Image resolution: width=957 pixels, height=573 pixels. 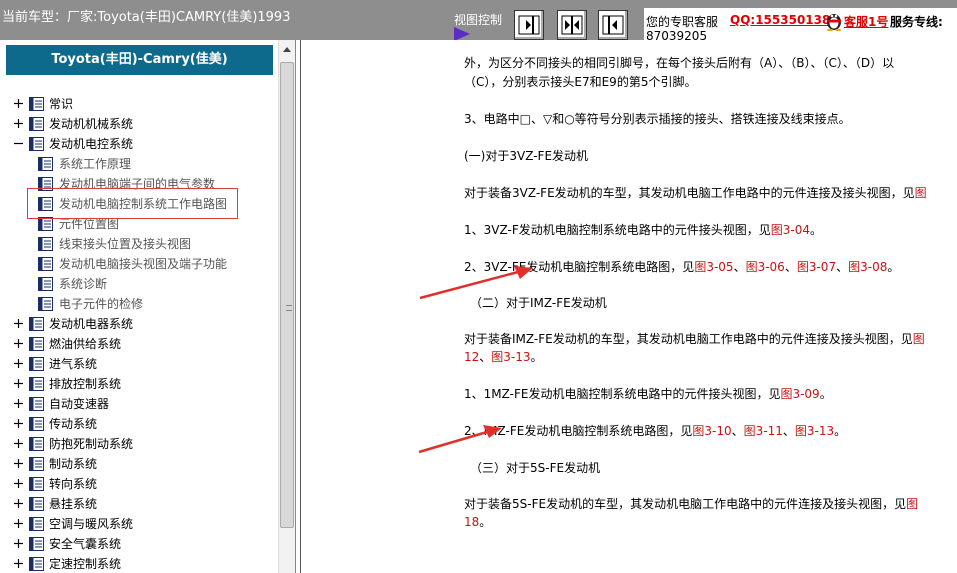 I want to click on tree-item-label: 防抱死制动系统, so click(x=91, y=444).